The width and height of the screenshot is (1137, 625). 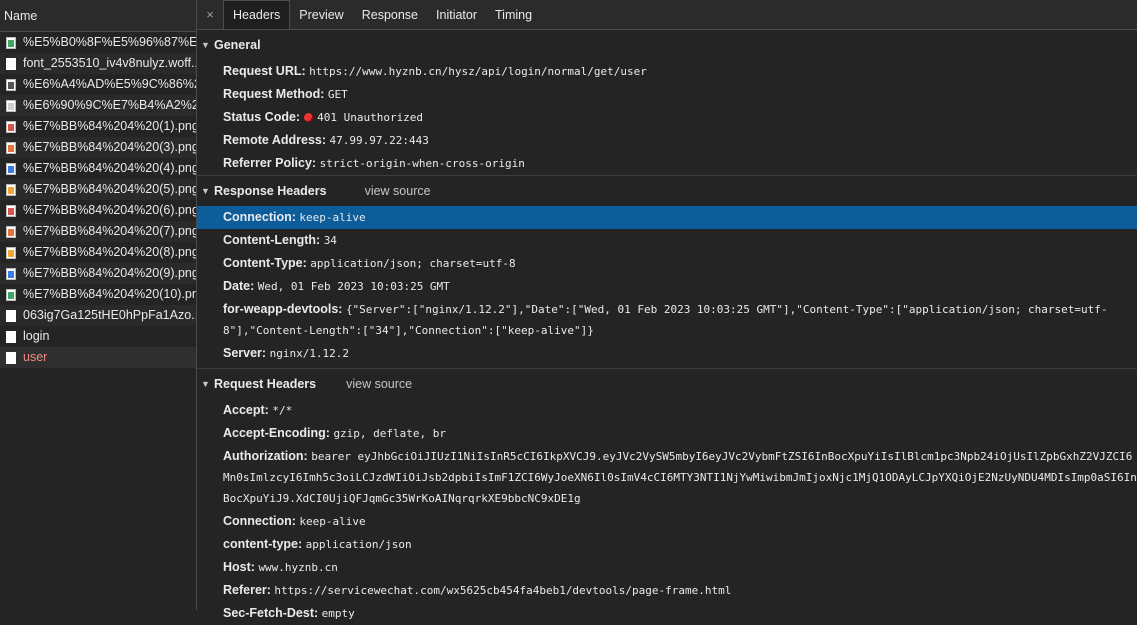 I want to click on request-header-row-sec-fetch-dest: Sec-Fetch-Dest: empty, so click(x=667, y=613).